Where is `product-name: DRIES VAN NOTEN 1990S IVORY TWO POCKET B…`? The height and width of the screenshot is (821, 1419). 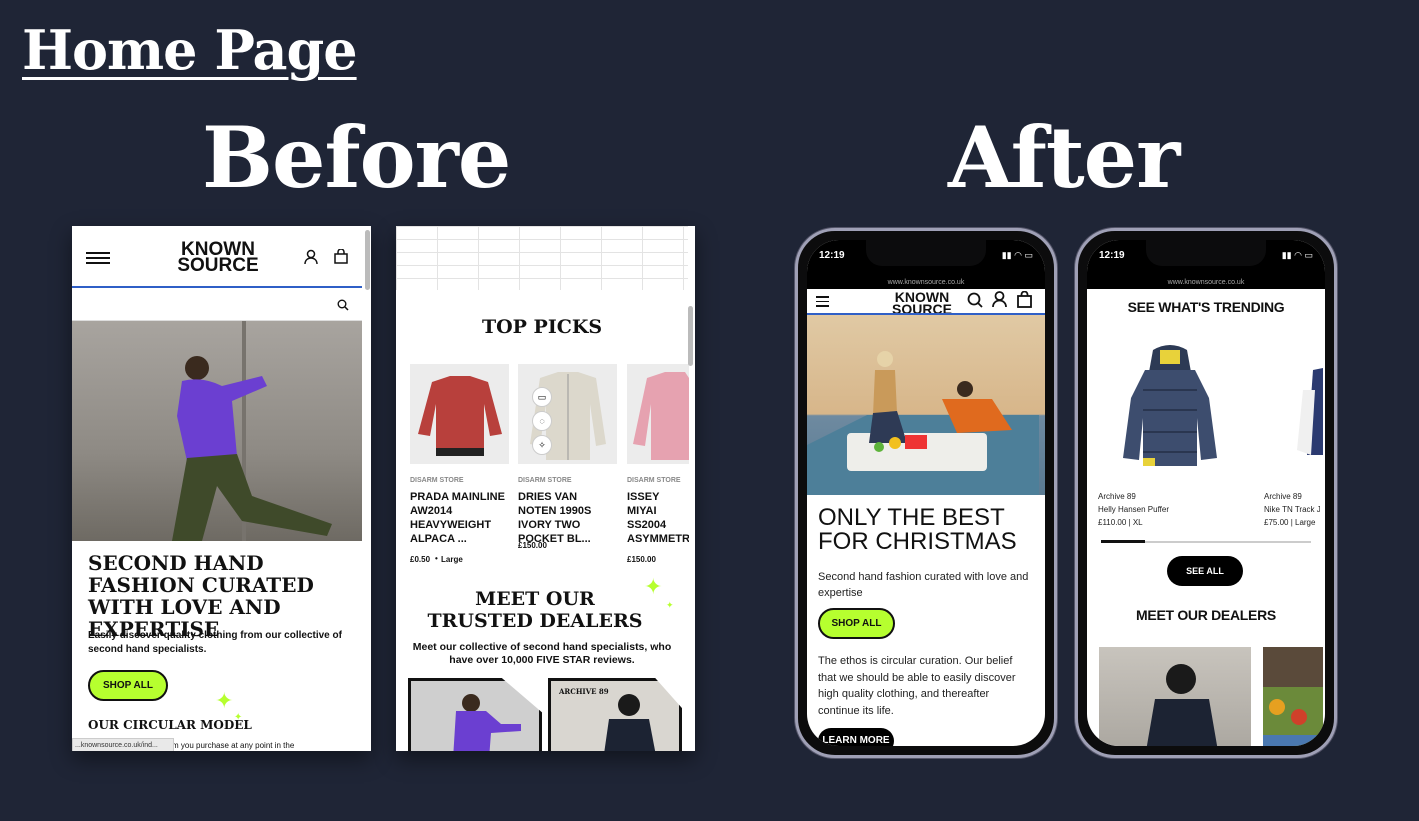
product-name: DRIES VAN NOTEN 1990S IVORY TWO POCKET B… is located at coordinates (567, 518).